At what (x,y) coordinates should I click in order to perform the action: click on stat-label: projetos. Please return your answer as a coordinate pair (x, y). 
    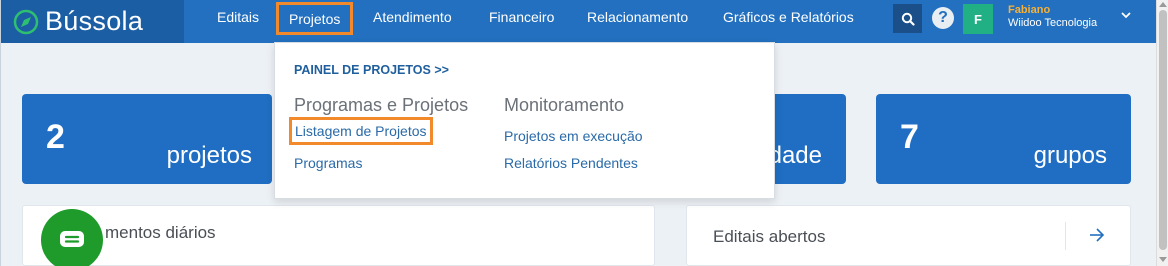
    Looking at the image, I should click on (209, 155).